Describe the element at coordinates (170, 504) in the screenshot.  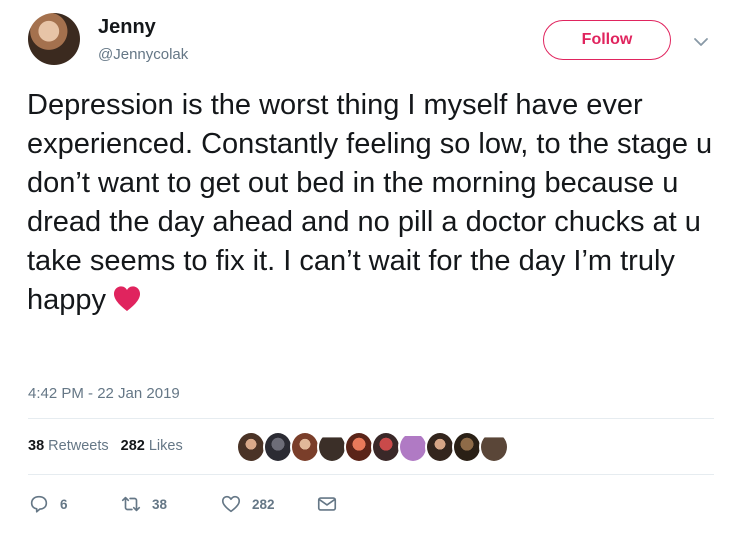
I see `retweet-action: 38` at that location.